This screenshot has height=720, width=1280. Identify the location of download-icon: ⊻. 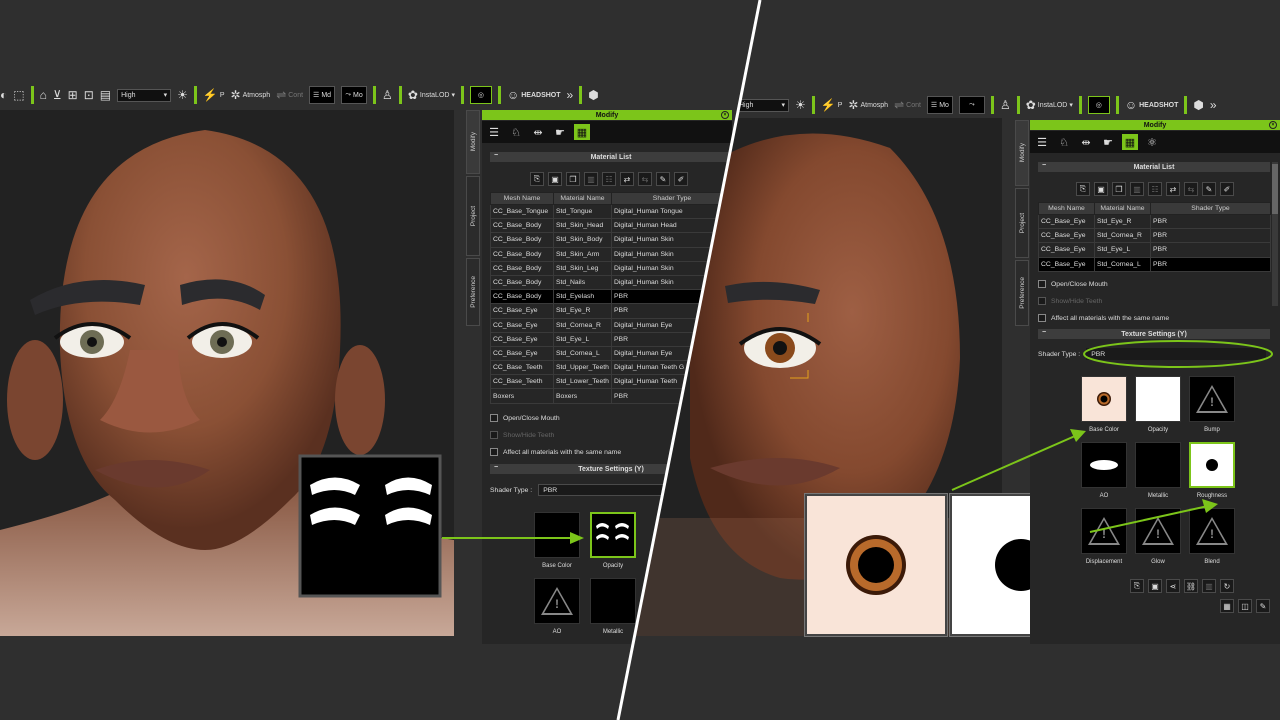
(57, 95).